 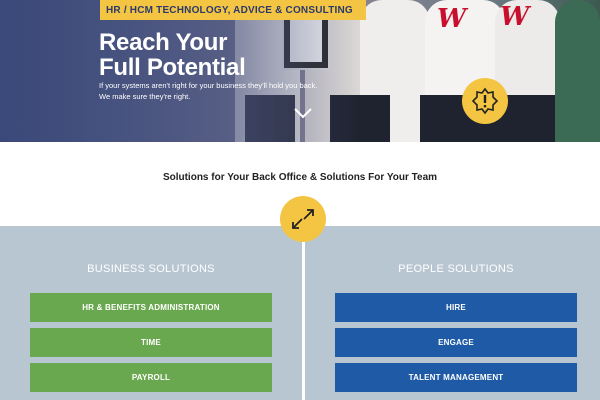 I want to click on hire-button: HIRE, so click(x=456, y=307).